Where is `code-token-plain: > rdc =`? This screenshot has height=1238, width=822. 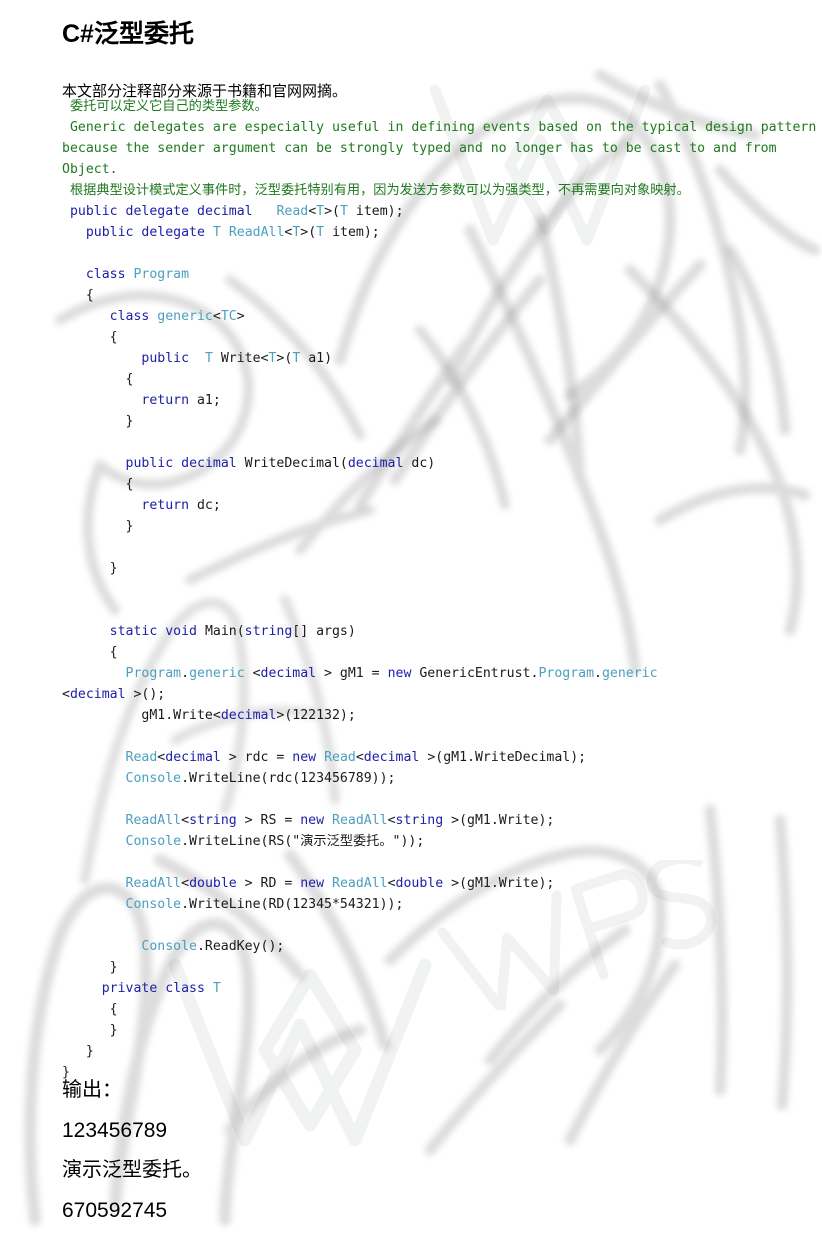 code-token-plain: > rdc = is located at coordinates (256, 757).